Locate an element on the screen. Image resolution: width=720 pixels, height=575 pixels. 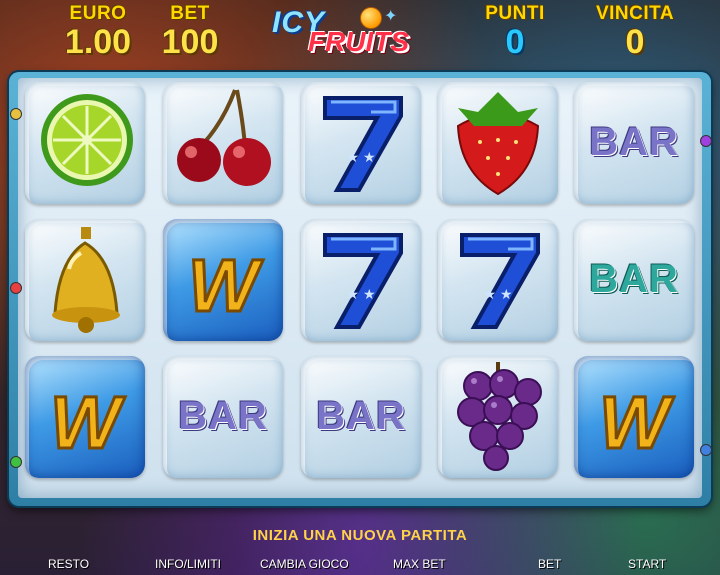
game-logo: ICY ✦ FRUITS is located at coordinates (353, 32).